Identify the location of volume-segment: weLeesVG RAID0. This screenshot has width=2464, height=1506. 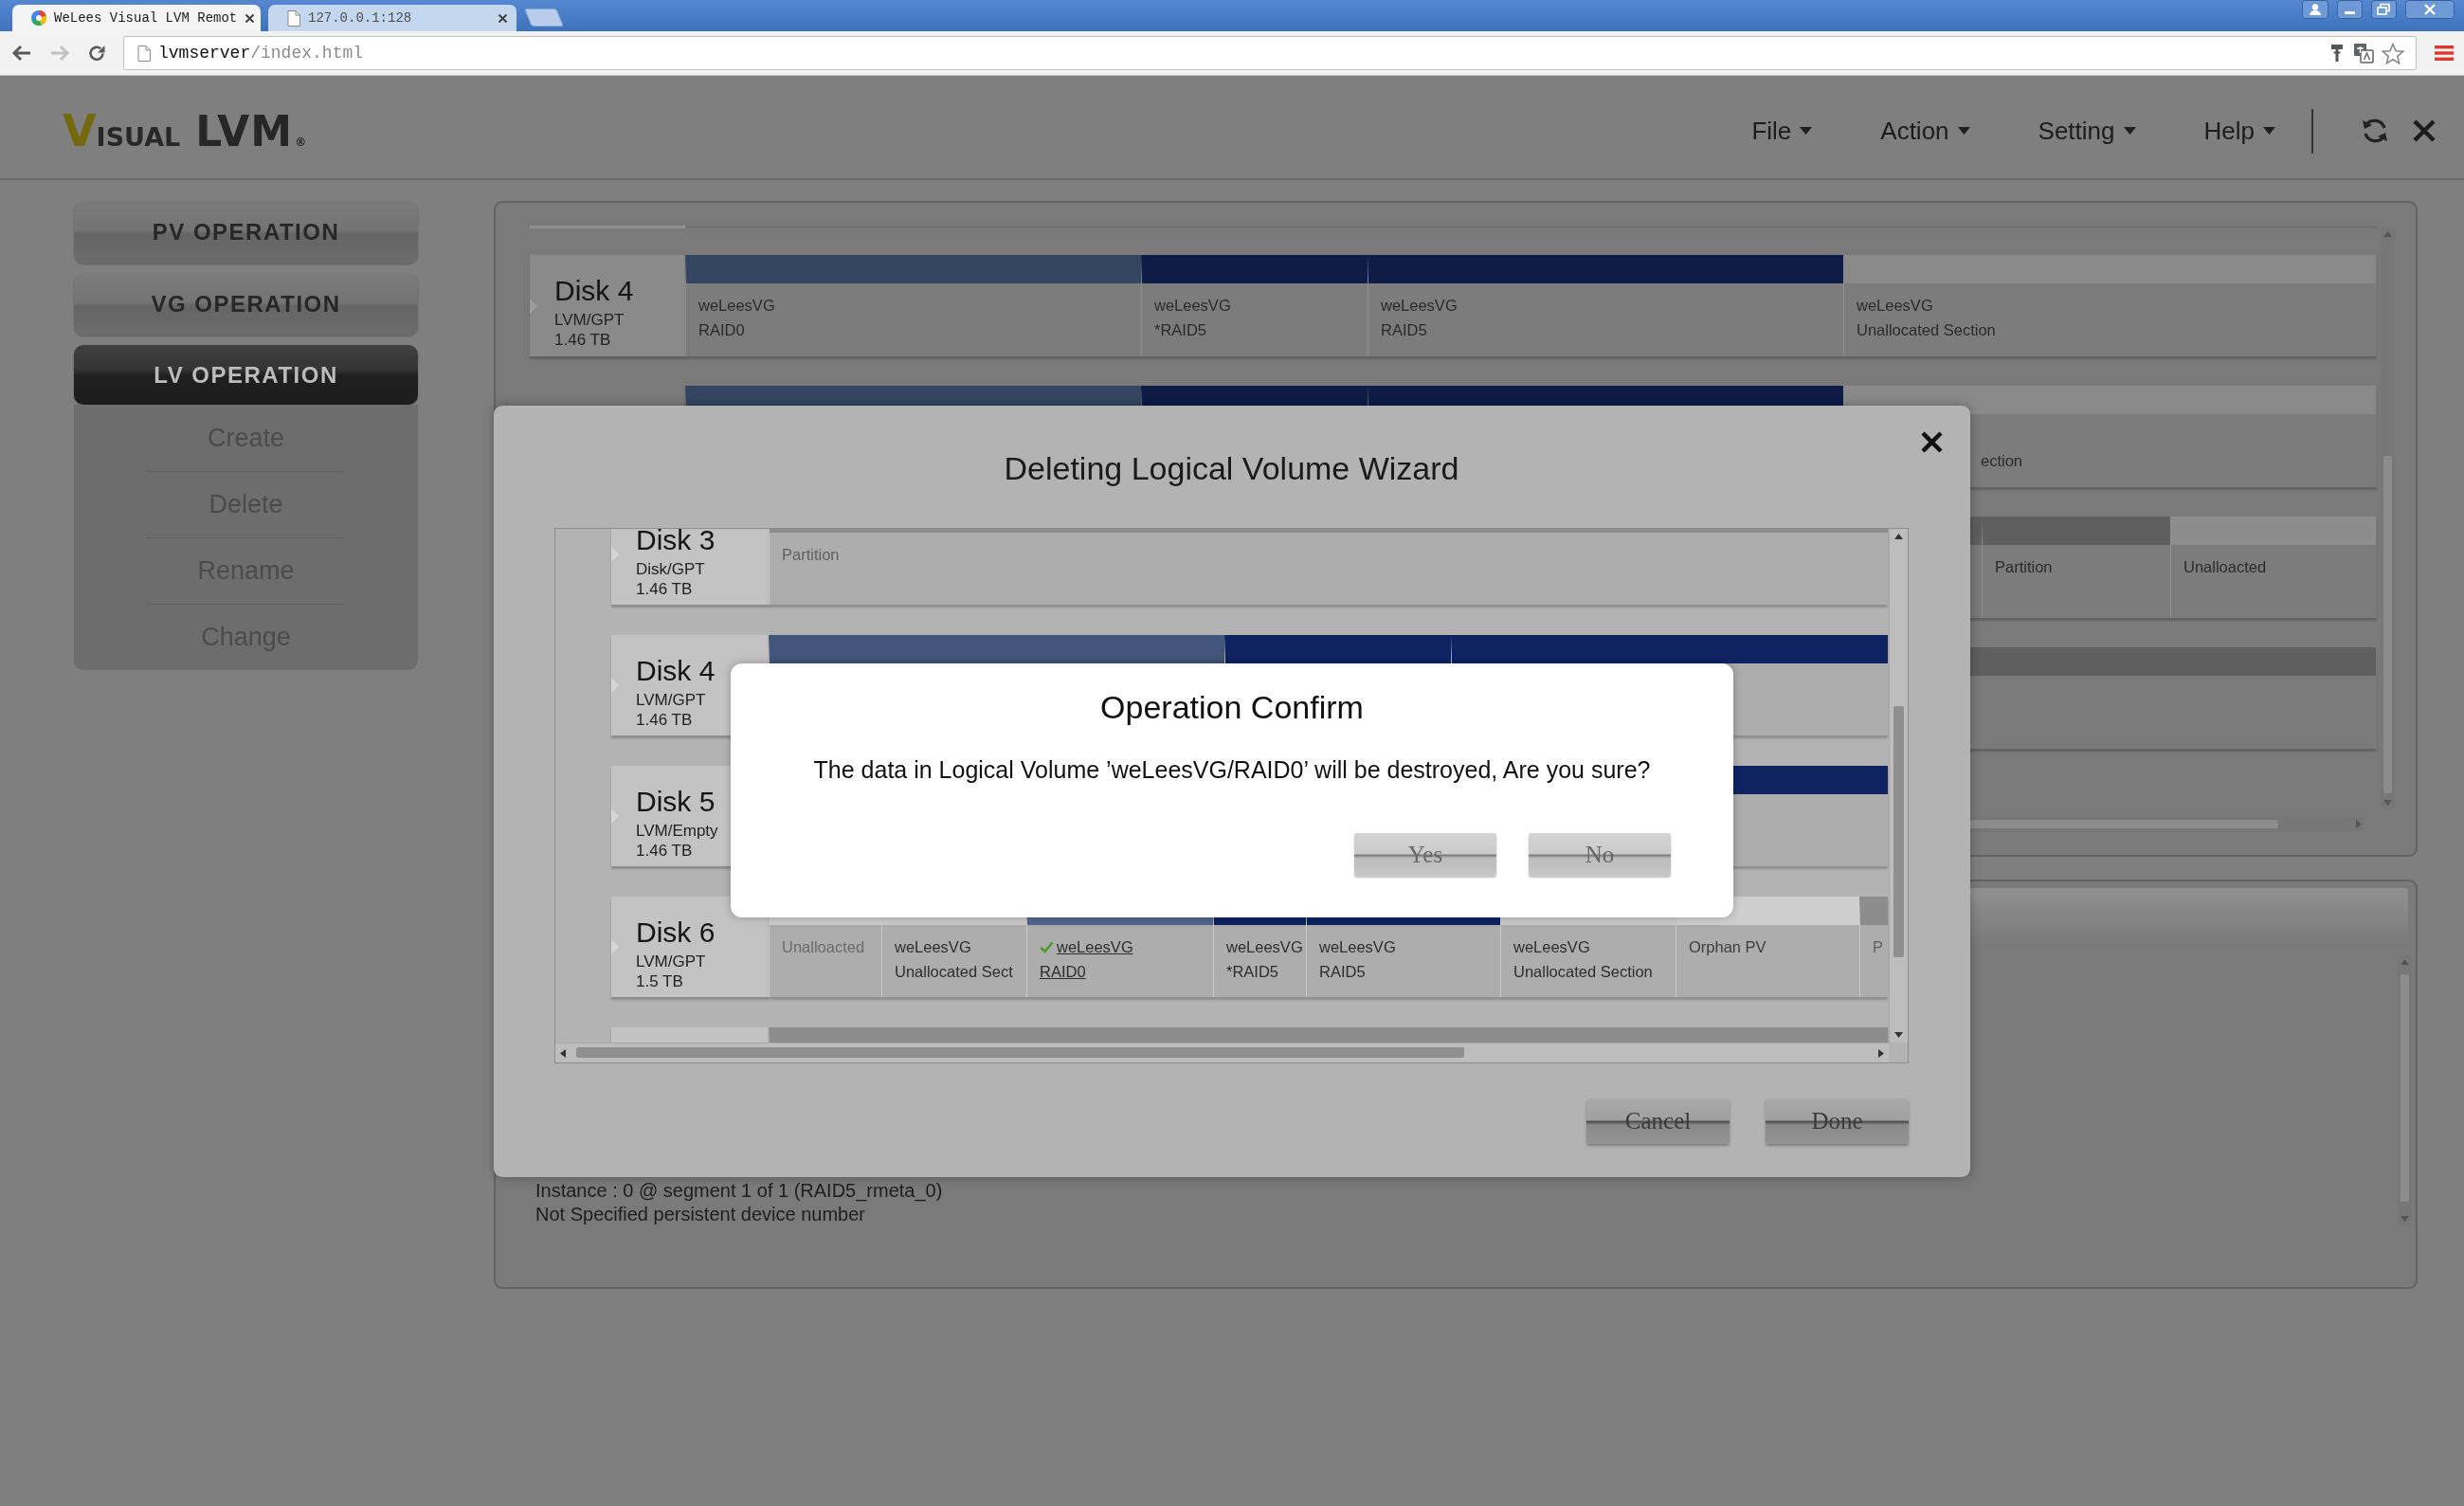
(913, 305).